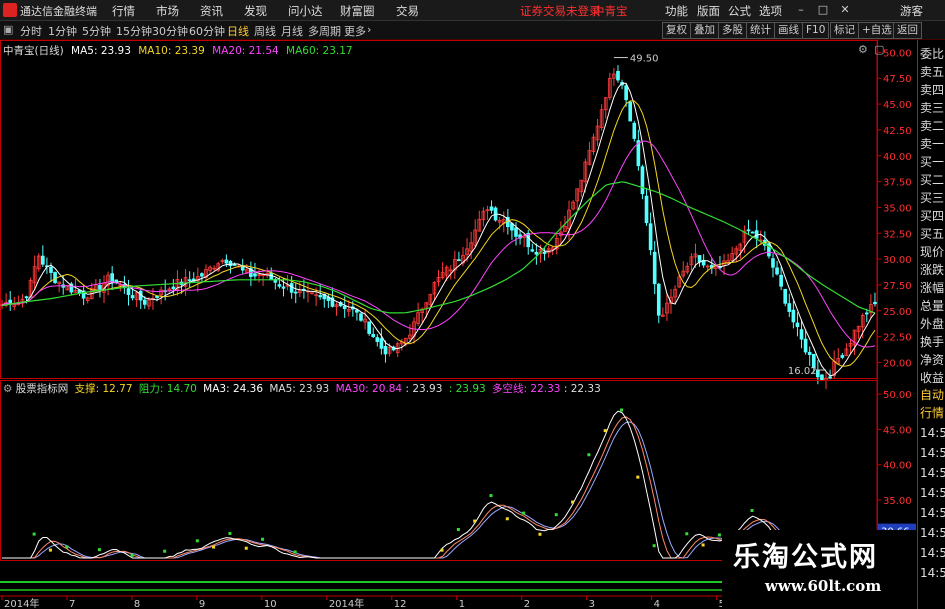 The width and height of the screenshot is (945, 609). I want to click on side-buy2: 买二, so click(932, 180).